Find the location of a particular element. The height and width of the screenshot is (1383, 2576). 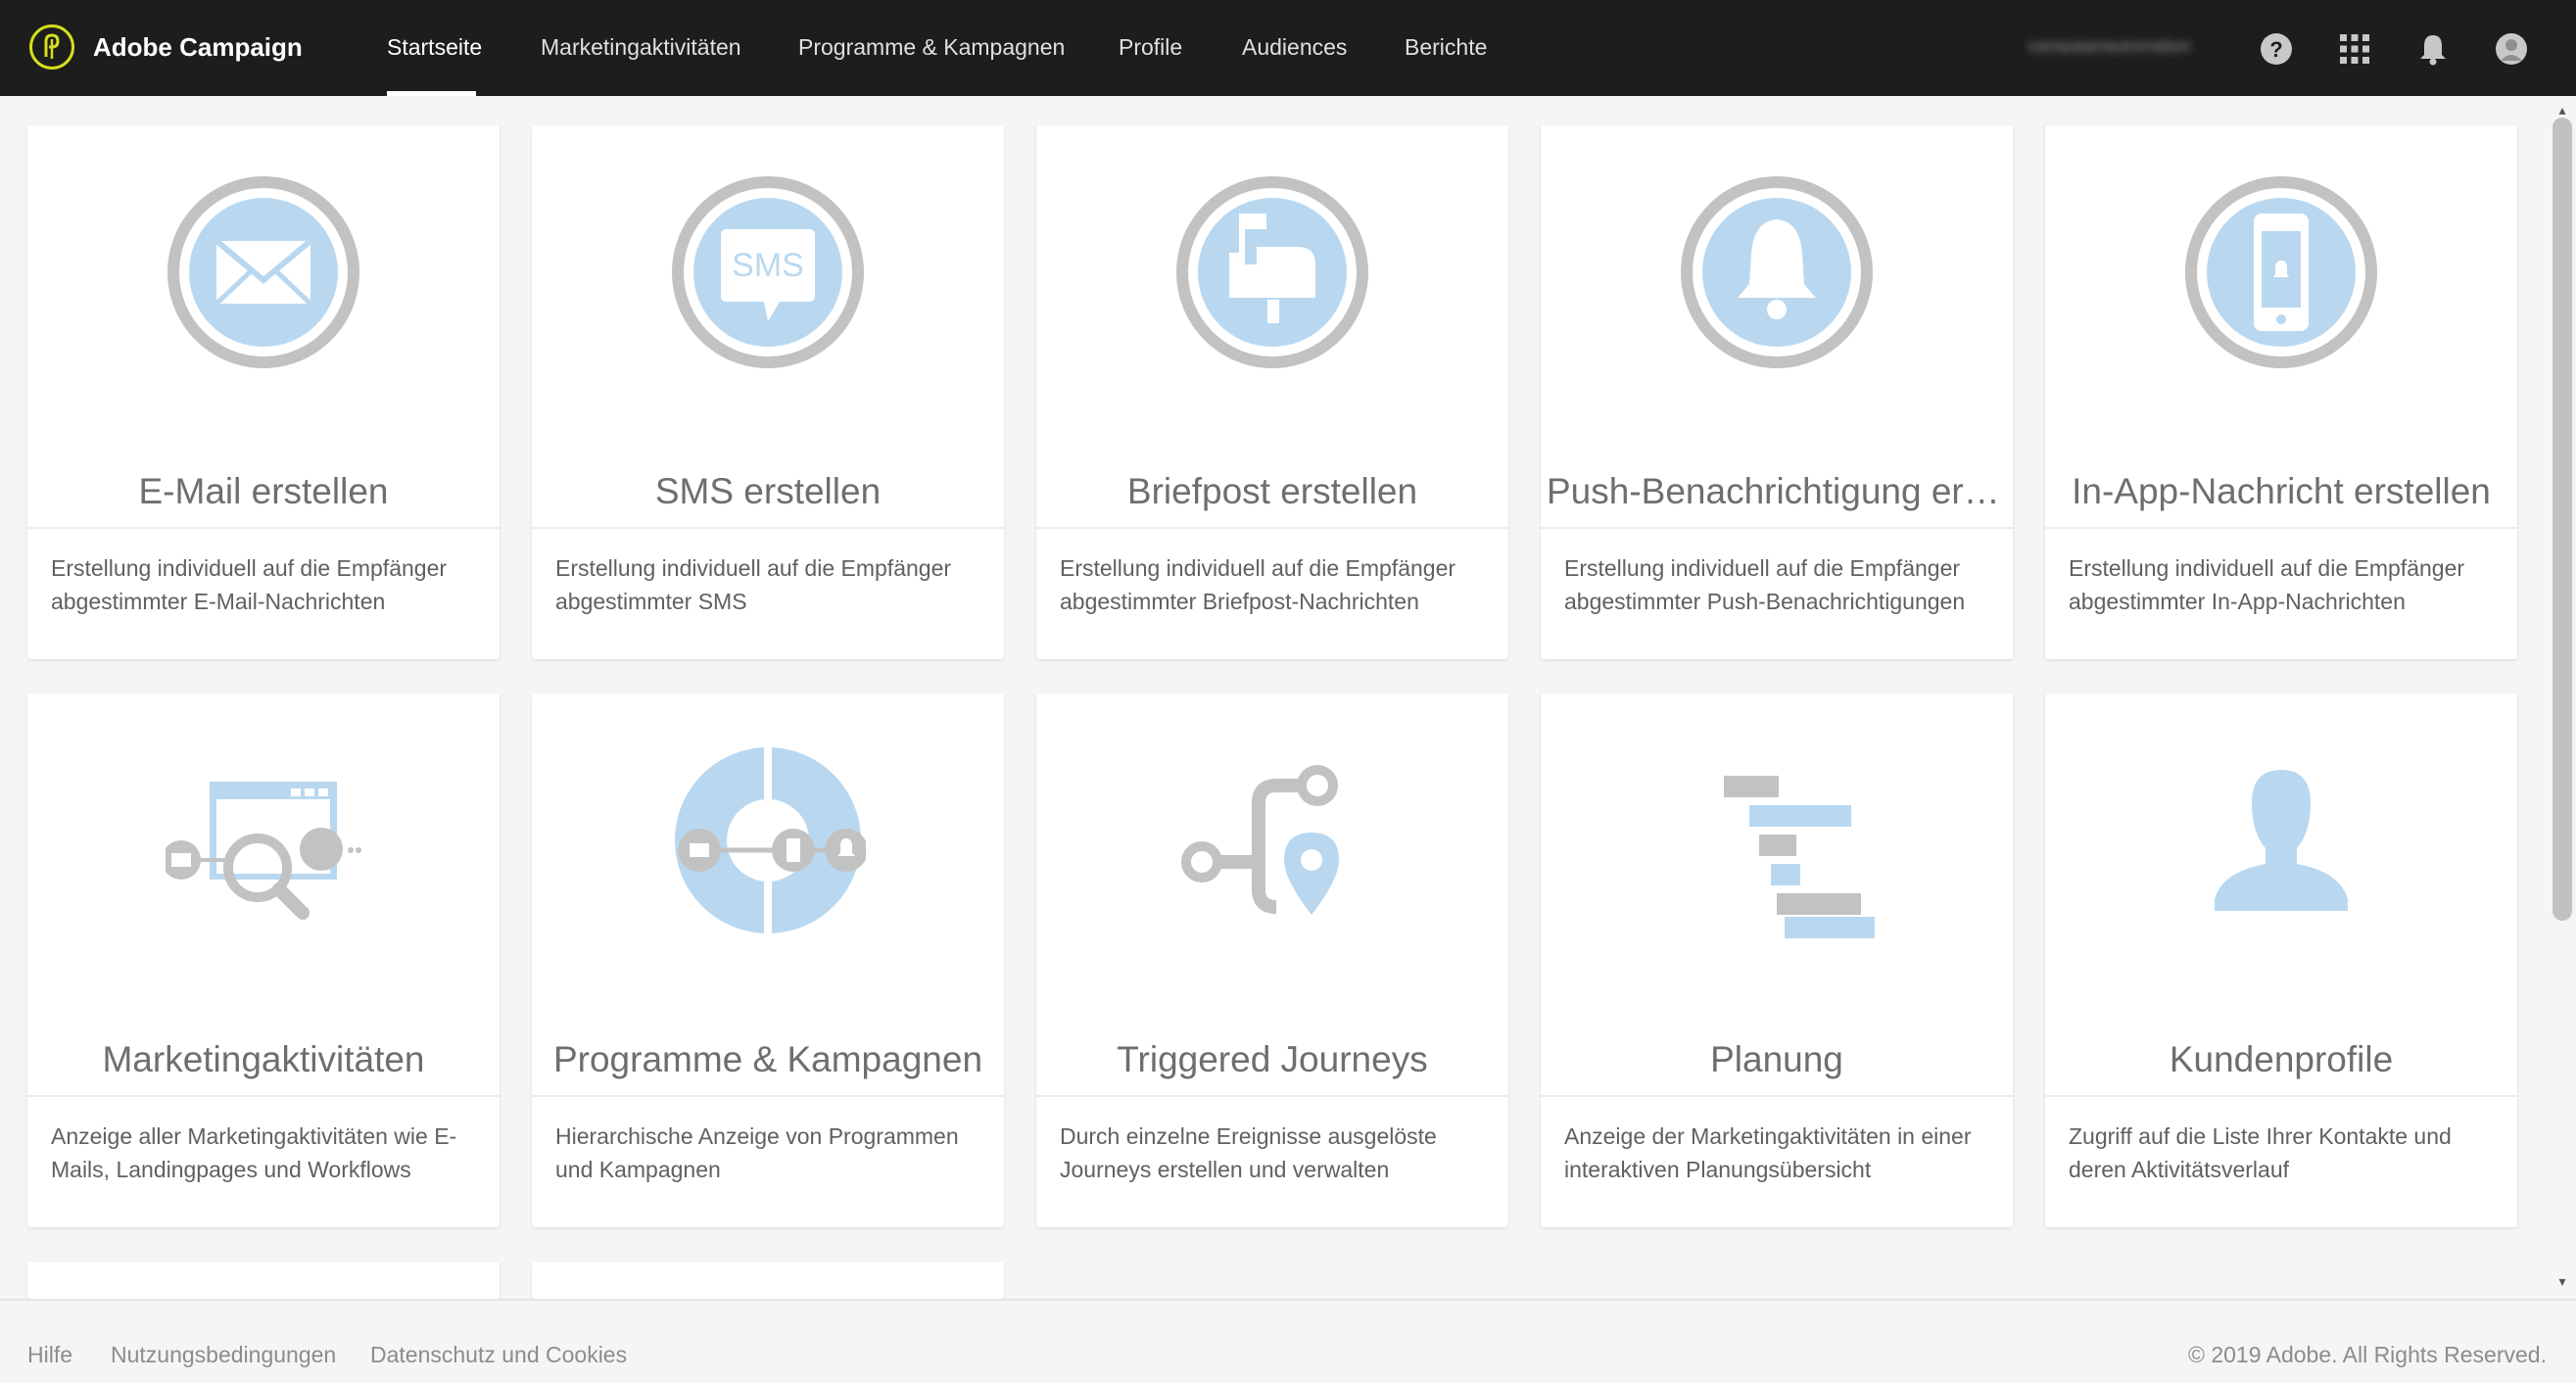

svg-text: SMS is located at coordinates (768, 265).